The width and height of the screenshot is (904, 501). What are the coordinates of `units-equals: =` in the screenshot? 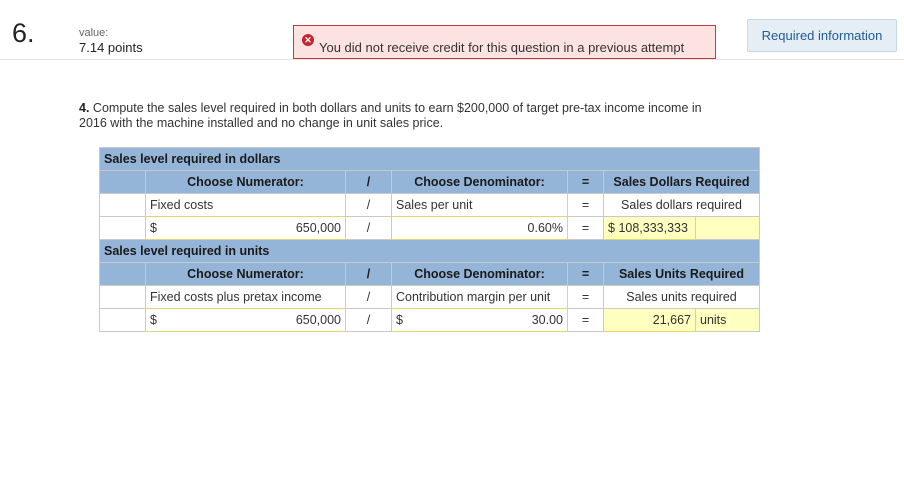 It's located at (585, 297).